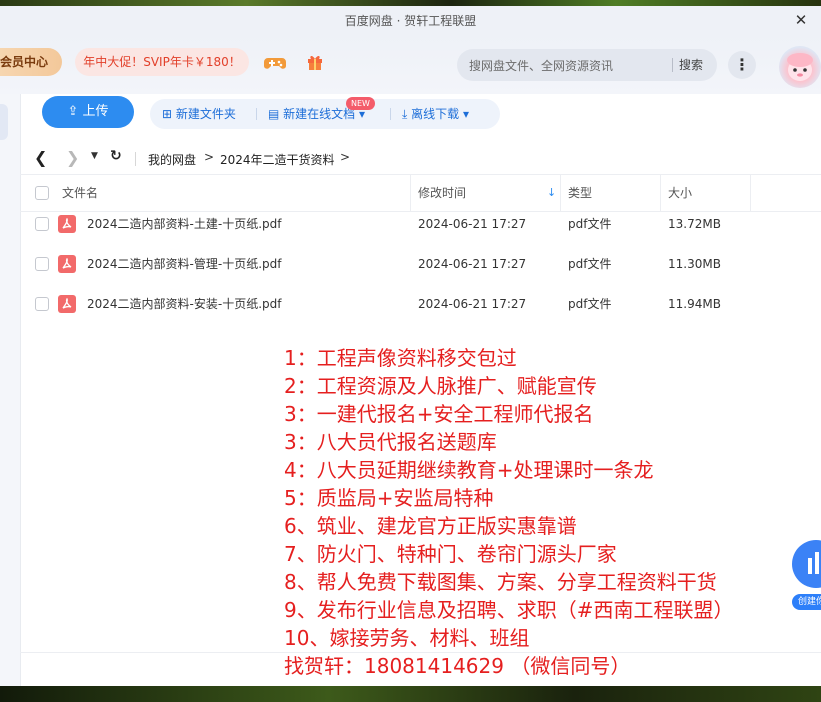 The image size is (821, 702). Describe the element at coordinates (430, 526) in the screenshot. I see `overlay-line: 6、筑业、建龙官方正版实惠靠谱` at that location.